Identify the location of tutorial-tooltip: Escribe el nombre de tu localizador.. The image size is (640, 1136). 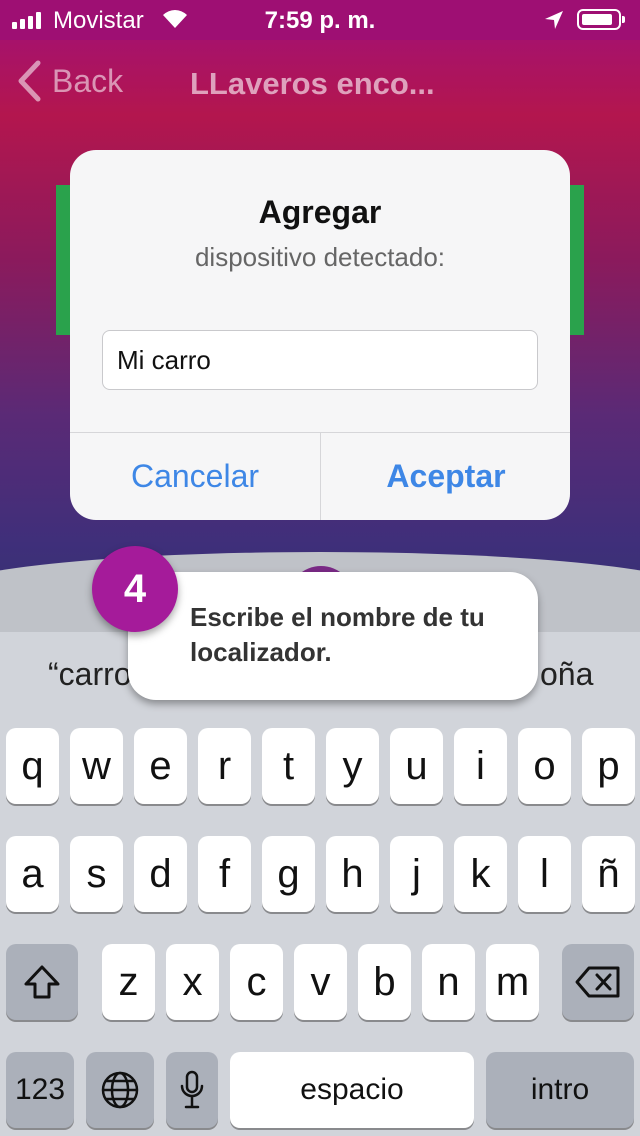
(333, 636).